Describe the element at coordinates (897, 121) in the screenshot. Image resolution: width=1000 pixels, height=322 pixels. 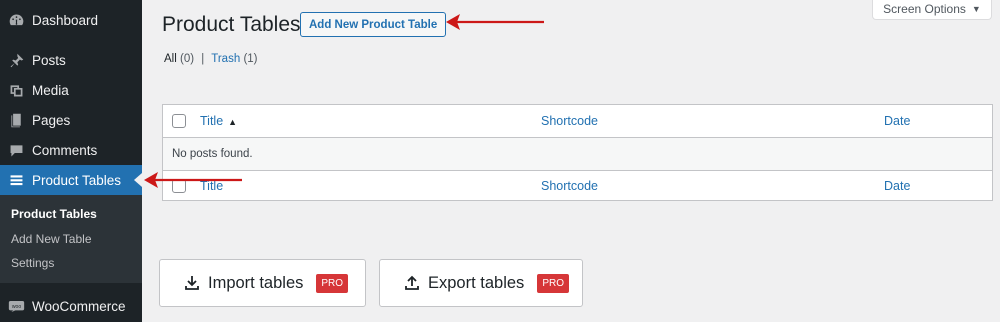
I see `column-header-date: Date` at that location.